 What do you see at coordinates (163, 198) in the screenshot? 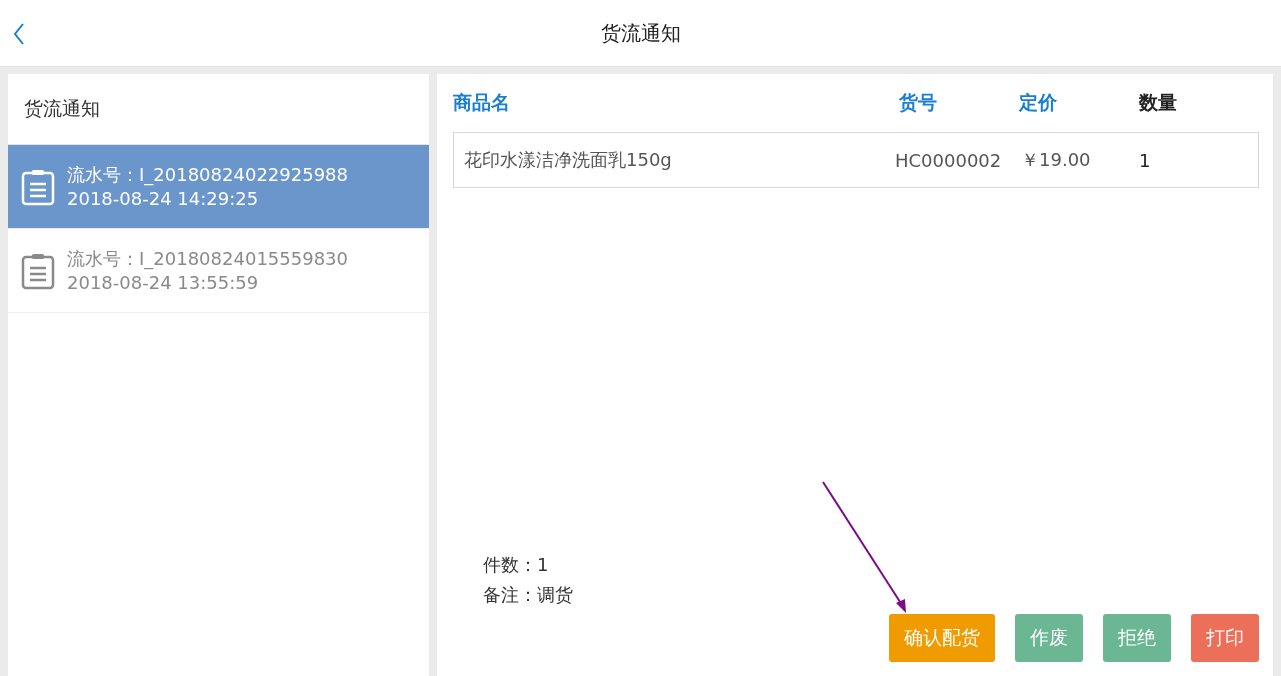
I see `timestamp: 2018-08-24 14:29:25` at bounding box center [163, 198].